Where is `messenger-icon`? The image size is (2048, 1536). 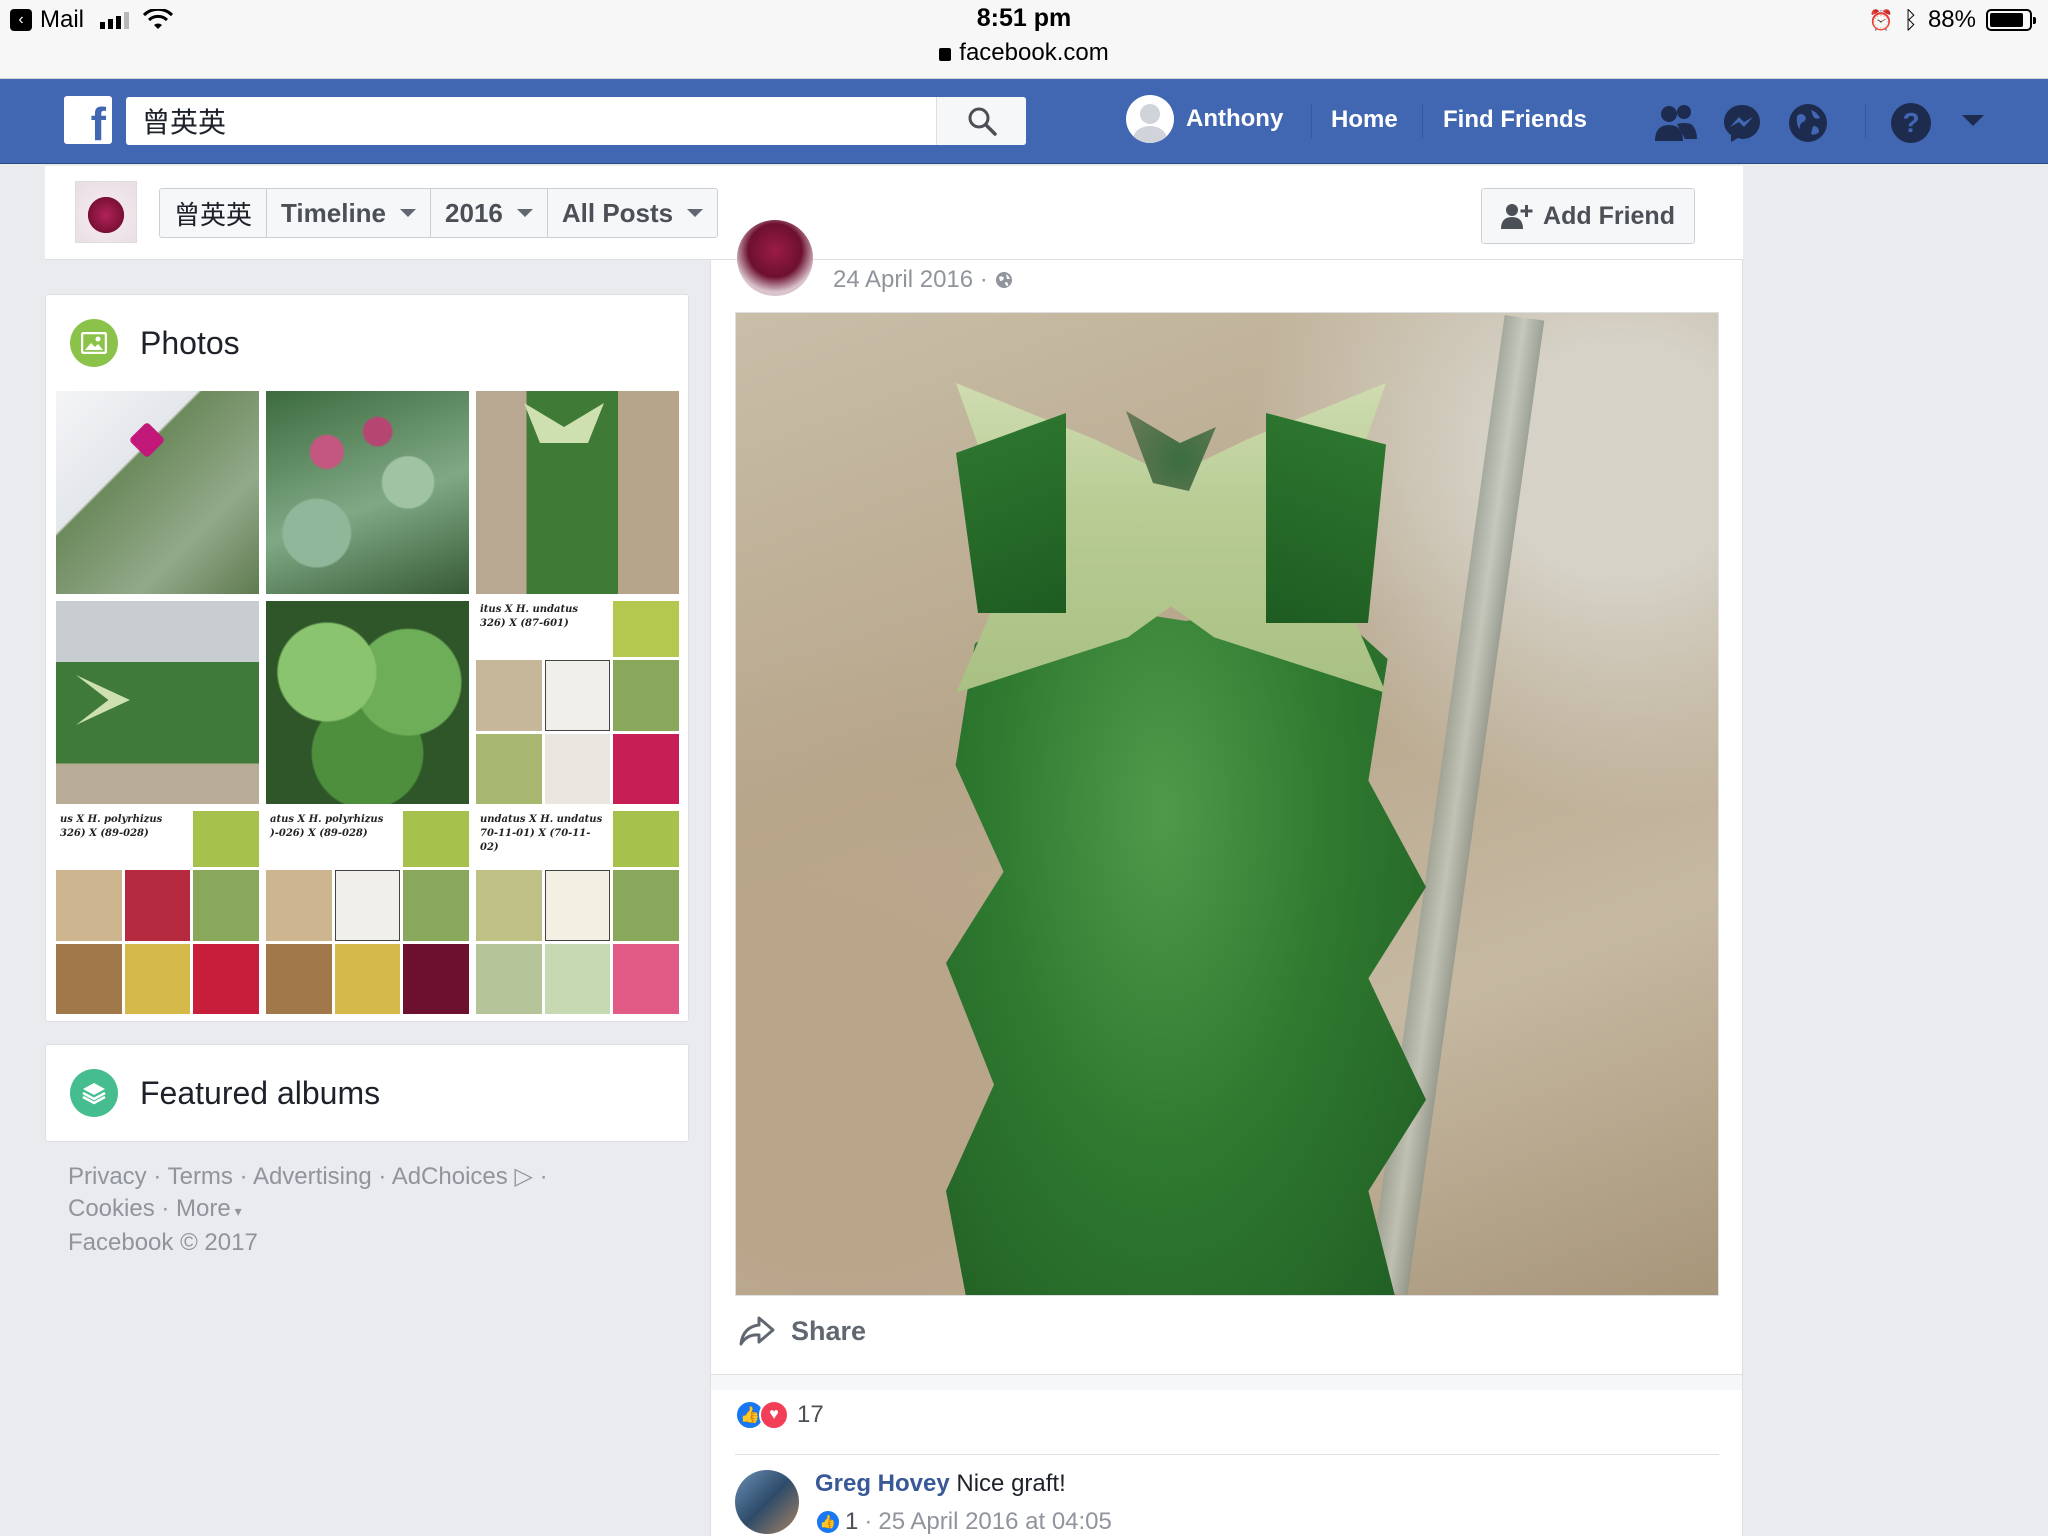 messenger-icon is located at coordinates (1742, 123).